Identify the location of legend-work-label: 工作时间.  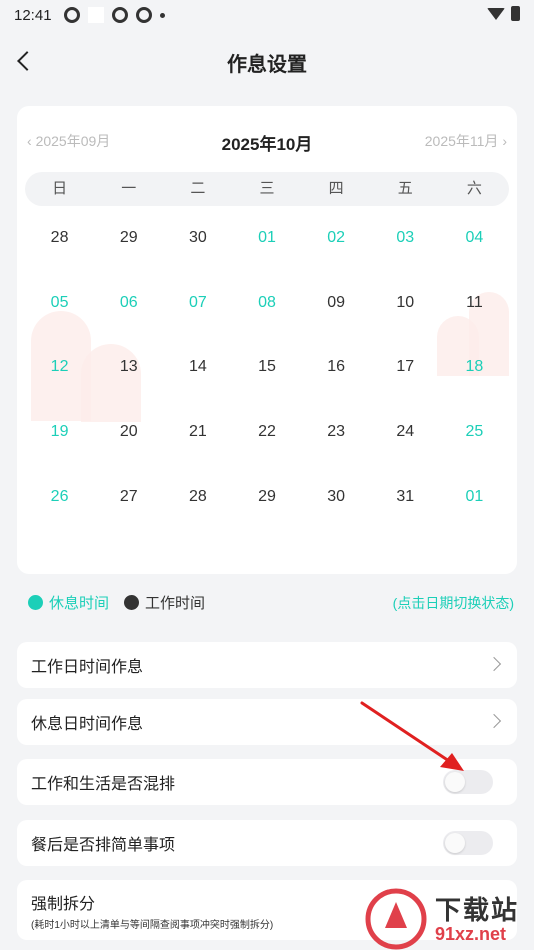
(175, 603).